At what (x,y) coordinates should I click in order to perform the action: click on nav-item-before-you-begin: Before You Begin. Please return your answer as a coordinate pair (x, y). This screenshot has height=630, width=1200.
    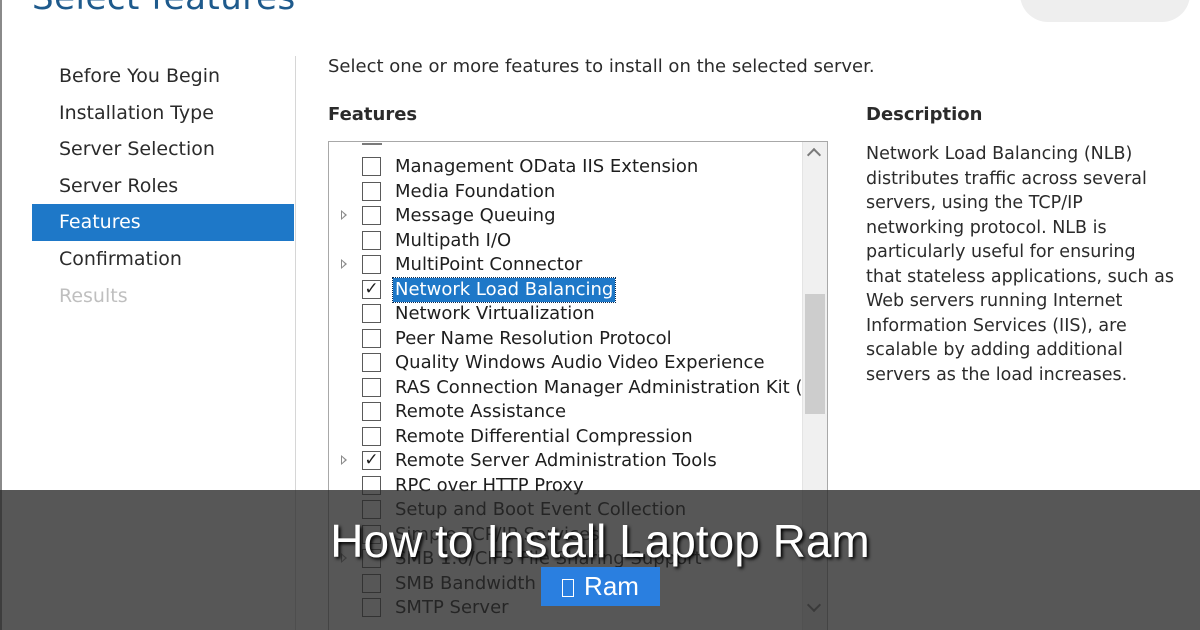
    Looking at the image, I should click on (163, 76).